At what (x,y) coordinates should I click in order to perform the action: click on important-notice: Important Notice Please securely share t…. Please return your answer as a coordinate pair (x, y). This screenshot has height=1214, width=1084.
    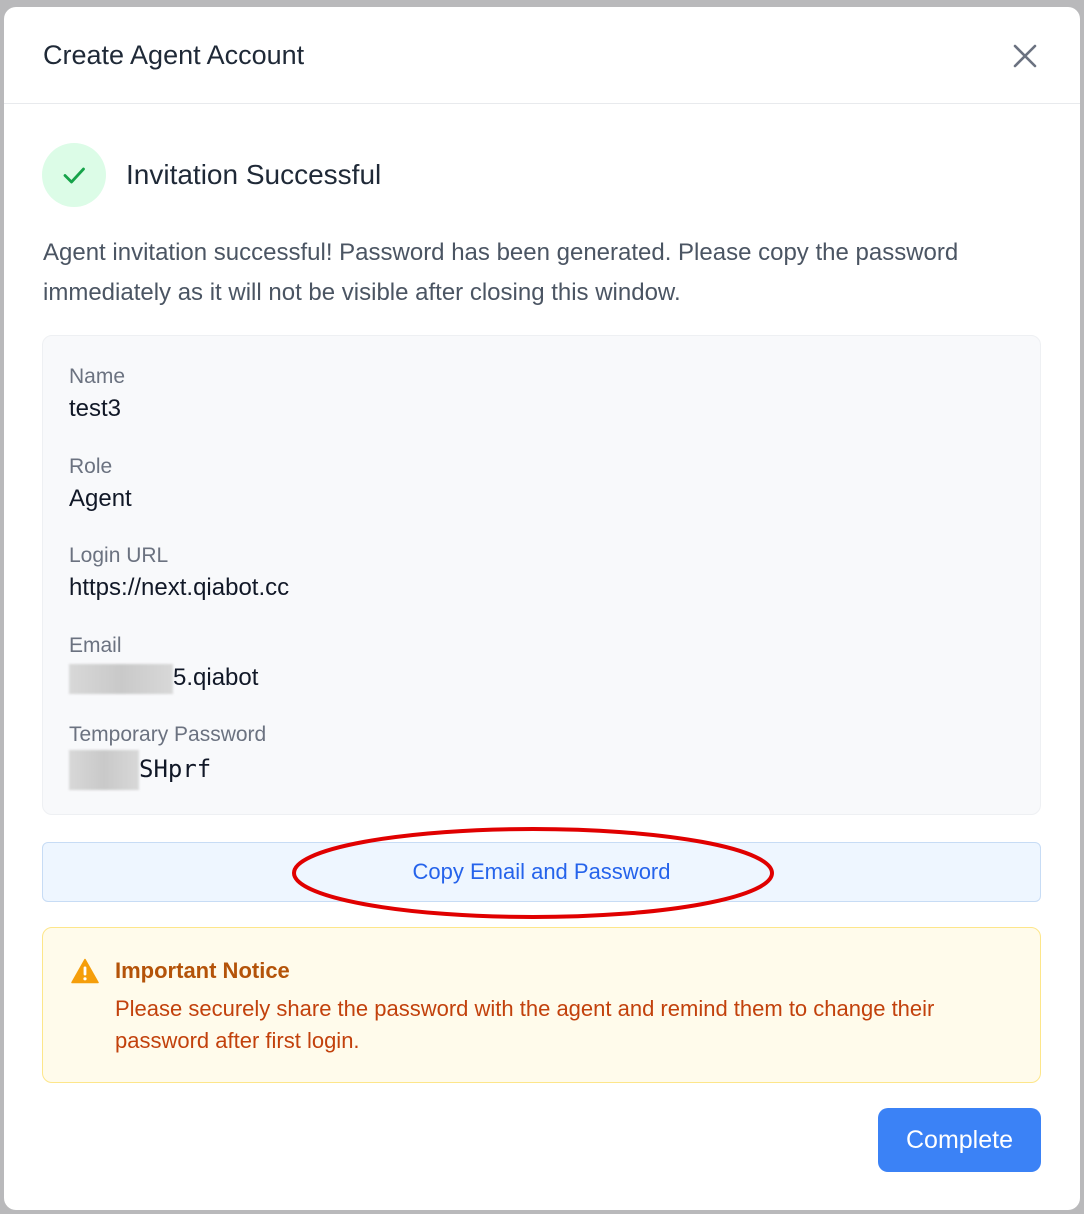
    Looking at the image, I should click on (541, 1005).